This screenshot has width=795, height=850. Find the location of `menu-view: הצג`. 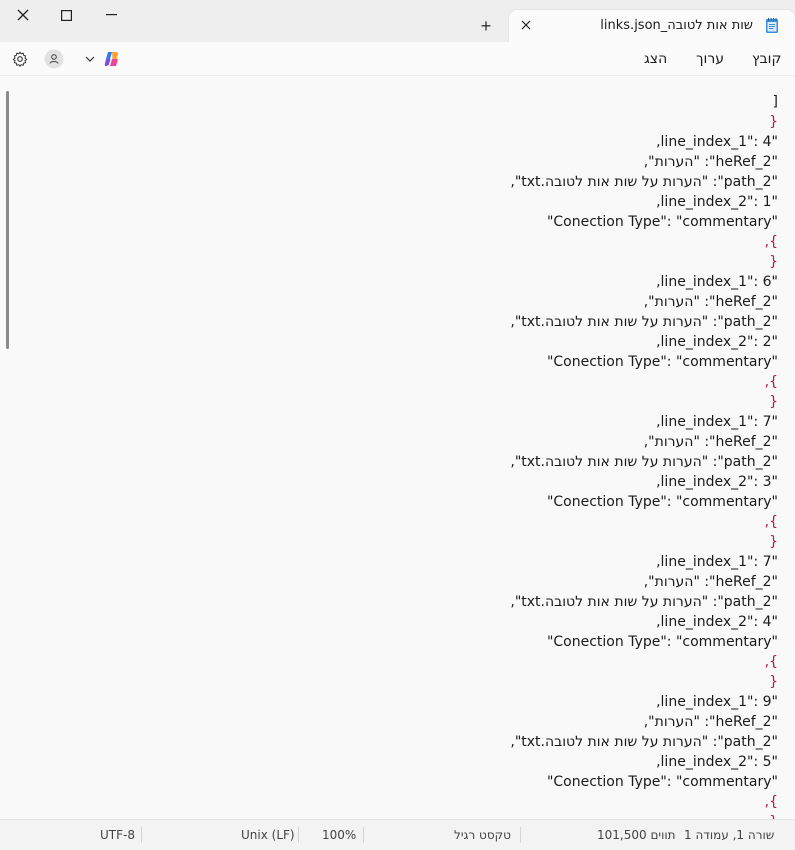

menu-view: הצג is located at coordinates (655, 59).